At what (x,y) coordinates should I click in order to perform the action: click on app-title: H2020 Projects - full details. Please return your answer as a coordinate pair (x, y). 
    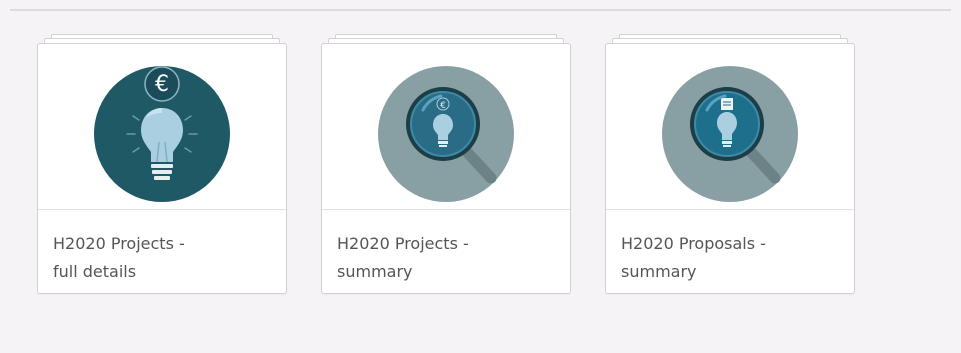
    Looking at the image, I should click on (163, 258).